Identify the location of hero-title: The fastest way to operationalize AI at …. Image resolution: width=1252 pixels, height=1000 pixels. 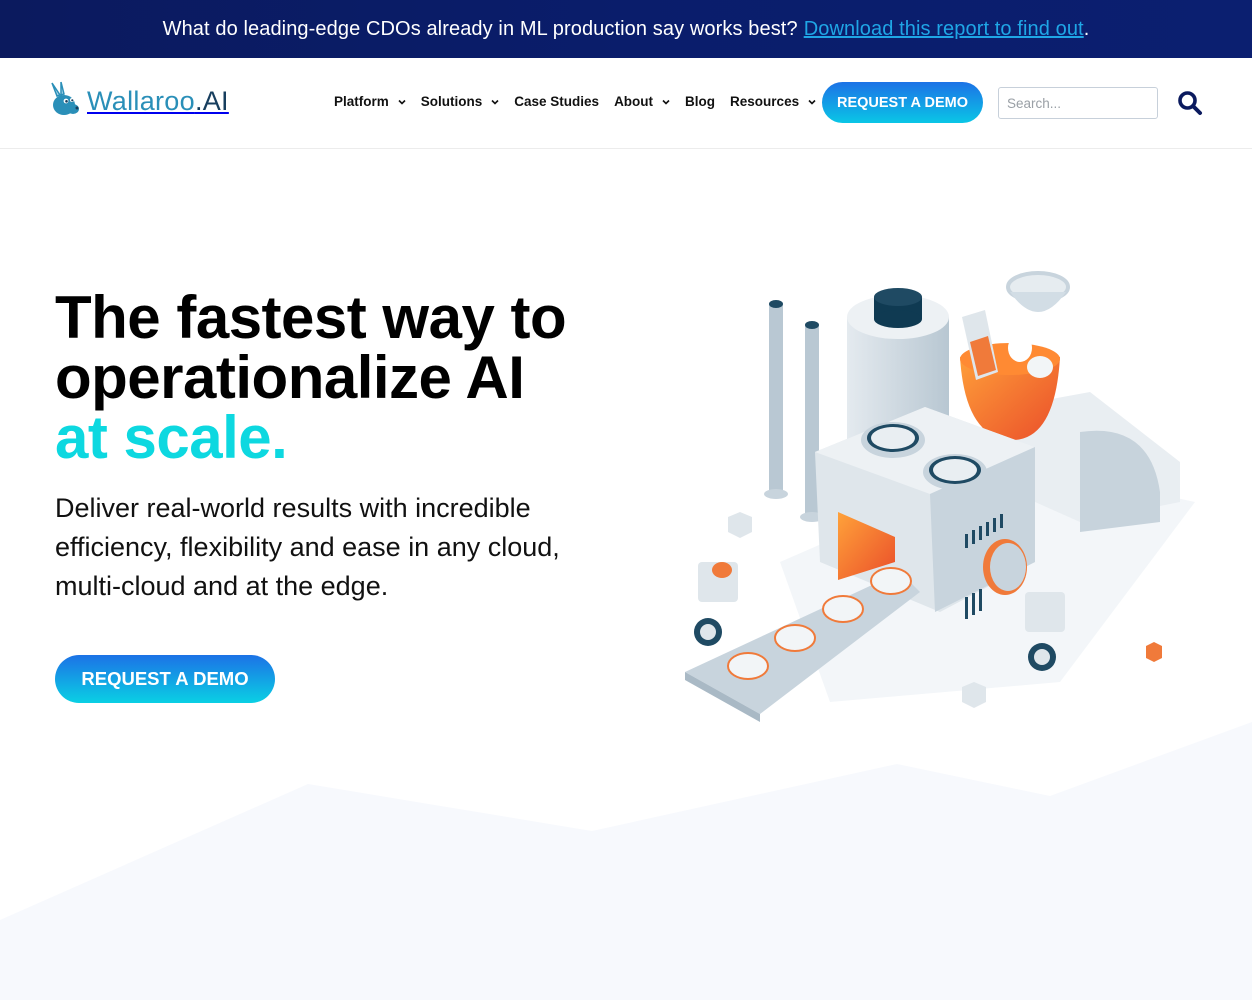
(311, 379).